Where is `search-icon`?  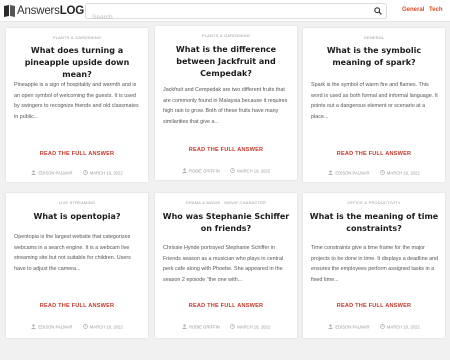 search-icon is located at coordinates (378, 11).